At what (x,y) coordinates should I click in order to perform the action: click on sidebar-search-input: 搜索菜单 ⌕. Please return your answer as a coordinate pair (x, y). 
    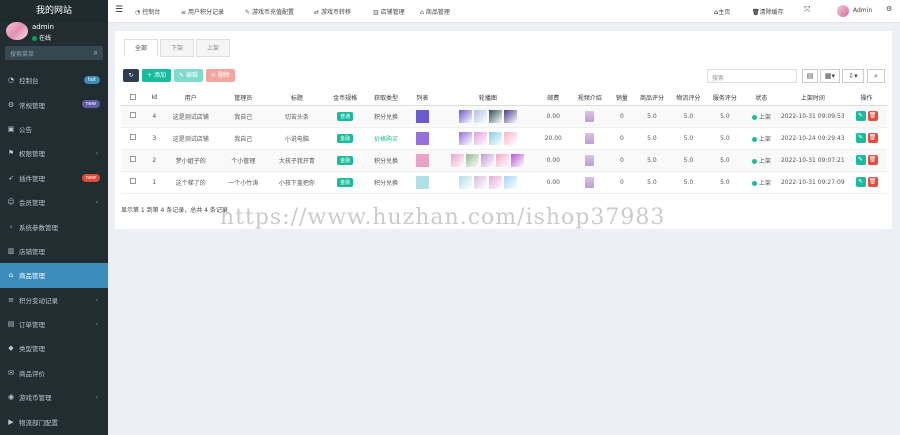
    Looking at the image, I should click on (54, 53).